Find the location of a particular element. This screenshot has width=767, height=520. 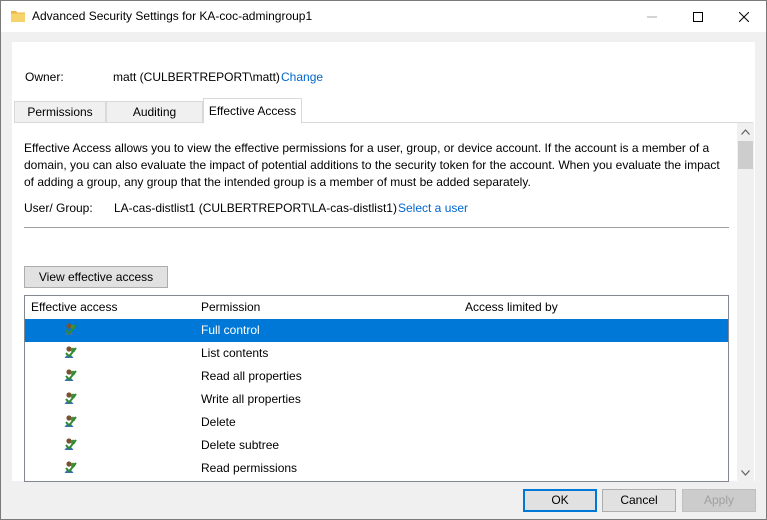

tab-strip: Permissions Auditing Effective Access is located at coordinates (383, 111).